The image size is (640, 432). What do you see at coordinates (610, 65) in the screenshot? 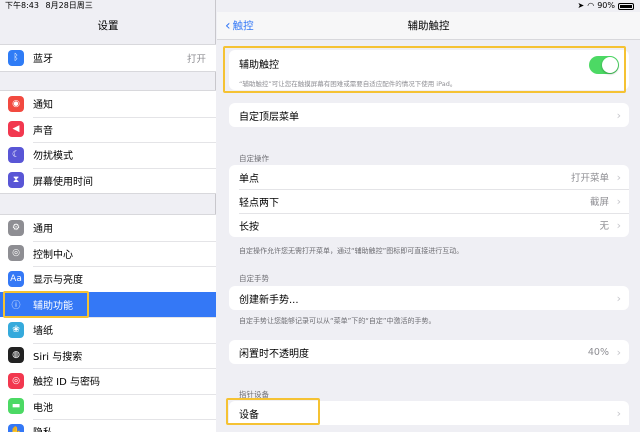
I see `toggle-knob` at bounding box center [610, 65].